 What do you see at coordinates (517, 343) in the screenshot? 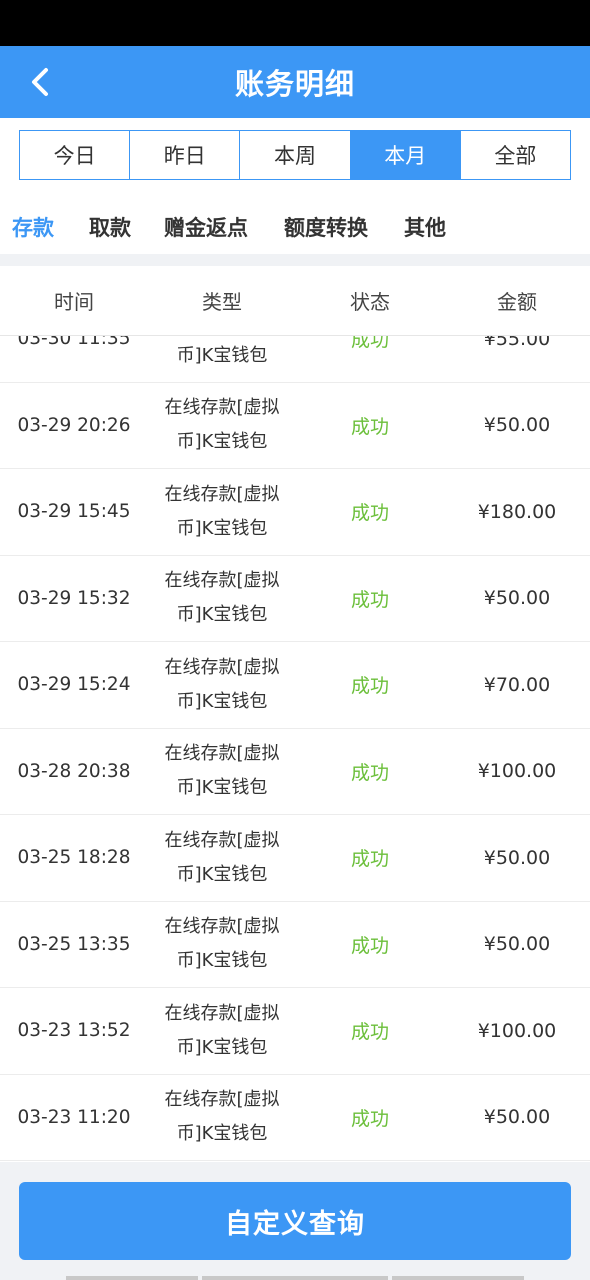
I see `row-amount: ¥55.00` at bounding box center [517, 343].